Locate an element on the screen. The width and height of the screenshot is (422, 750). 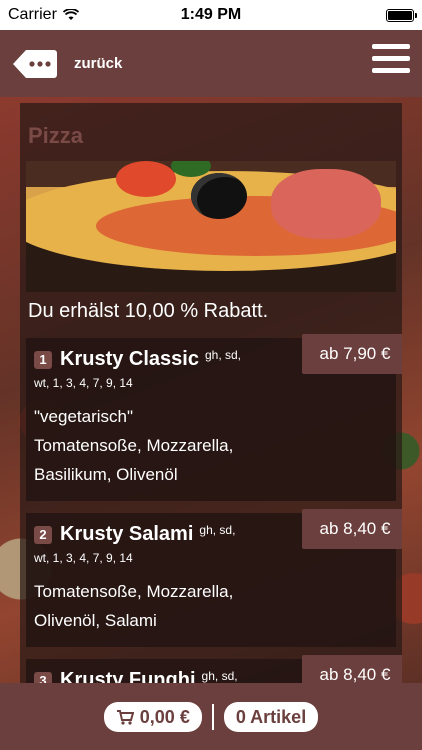
cart-total: 0,00 € is located at coordinates (164, 716).